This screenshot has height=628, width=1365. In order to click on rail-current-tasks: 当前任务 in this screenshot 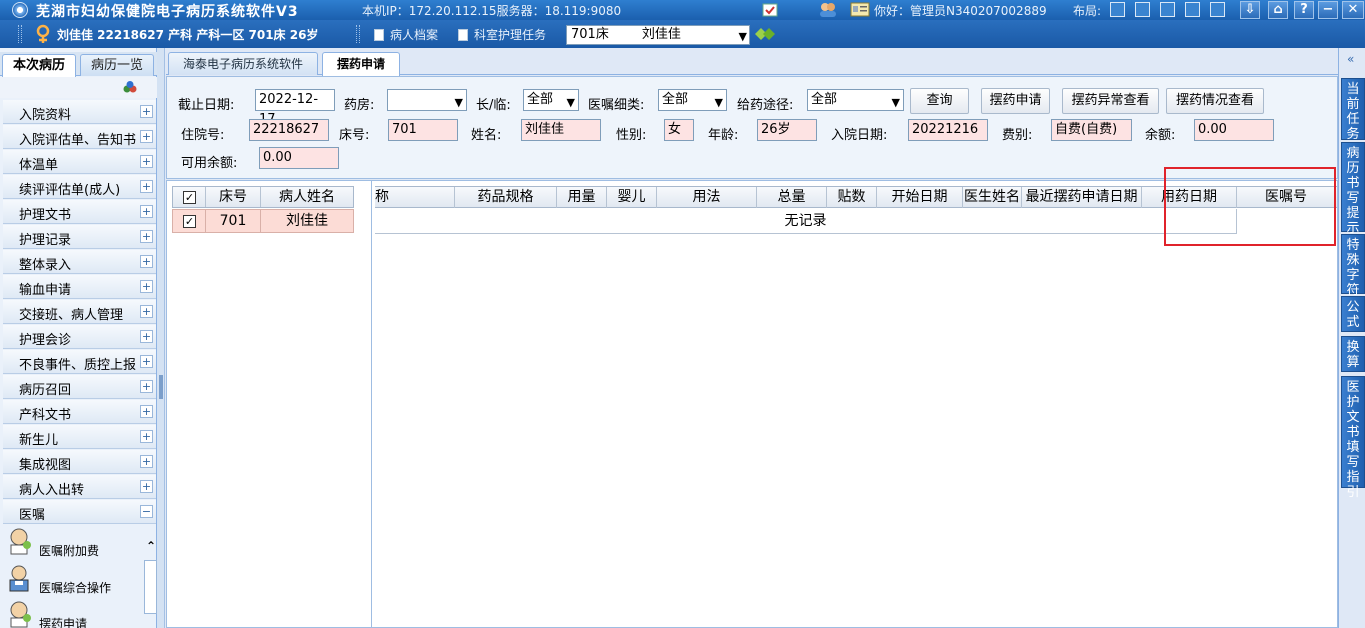, I will do `click(1353, 110)`.